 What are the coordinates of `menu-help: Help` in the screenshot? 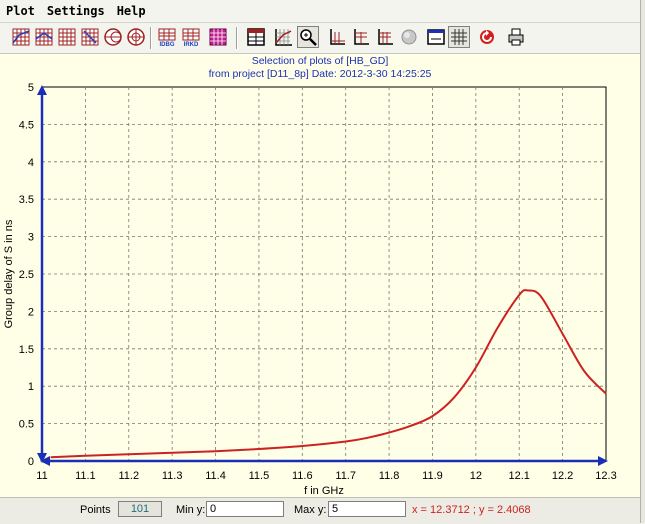 It's located at (131, 11).